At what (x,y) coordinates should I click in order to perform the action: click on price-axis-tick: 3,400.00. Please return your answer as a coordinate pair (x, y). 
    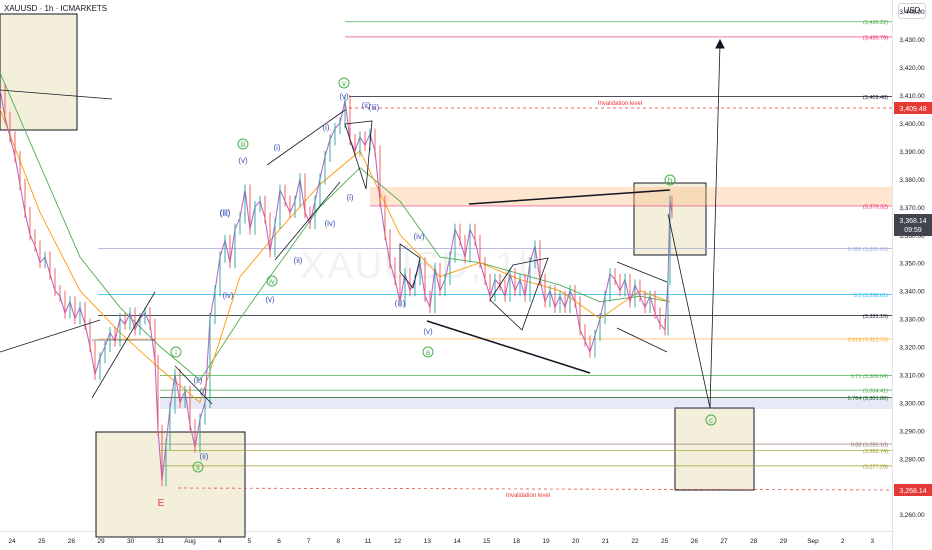
    Looking at the image, I should click on (912, 124).